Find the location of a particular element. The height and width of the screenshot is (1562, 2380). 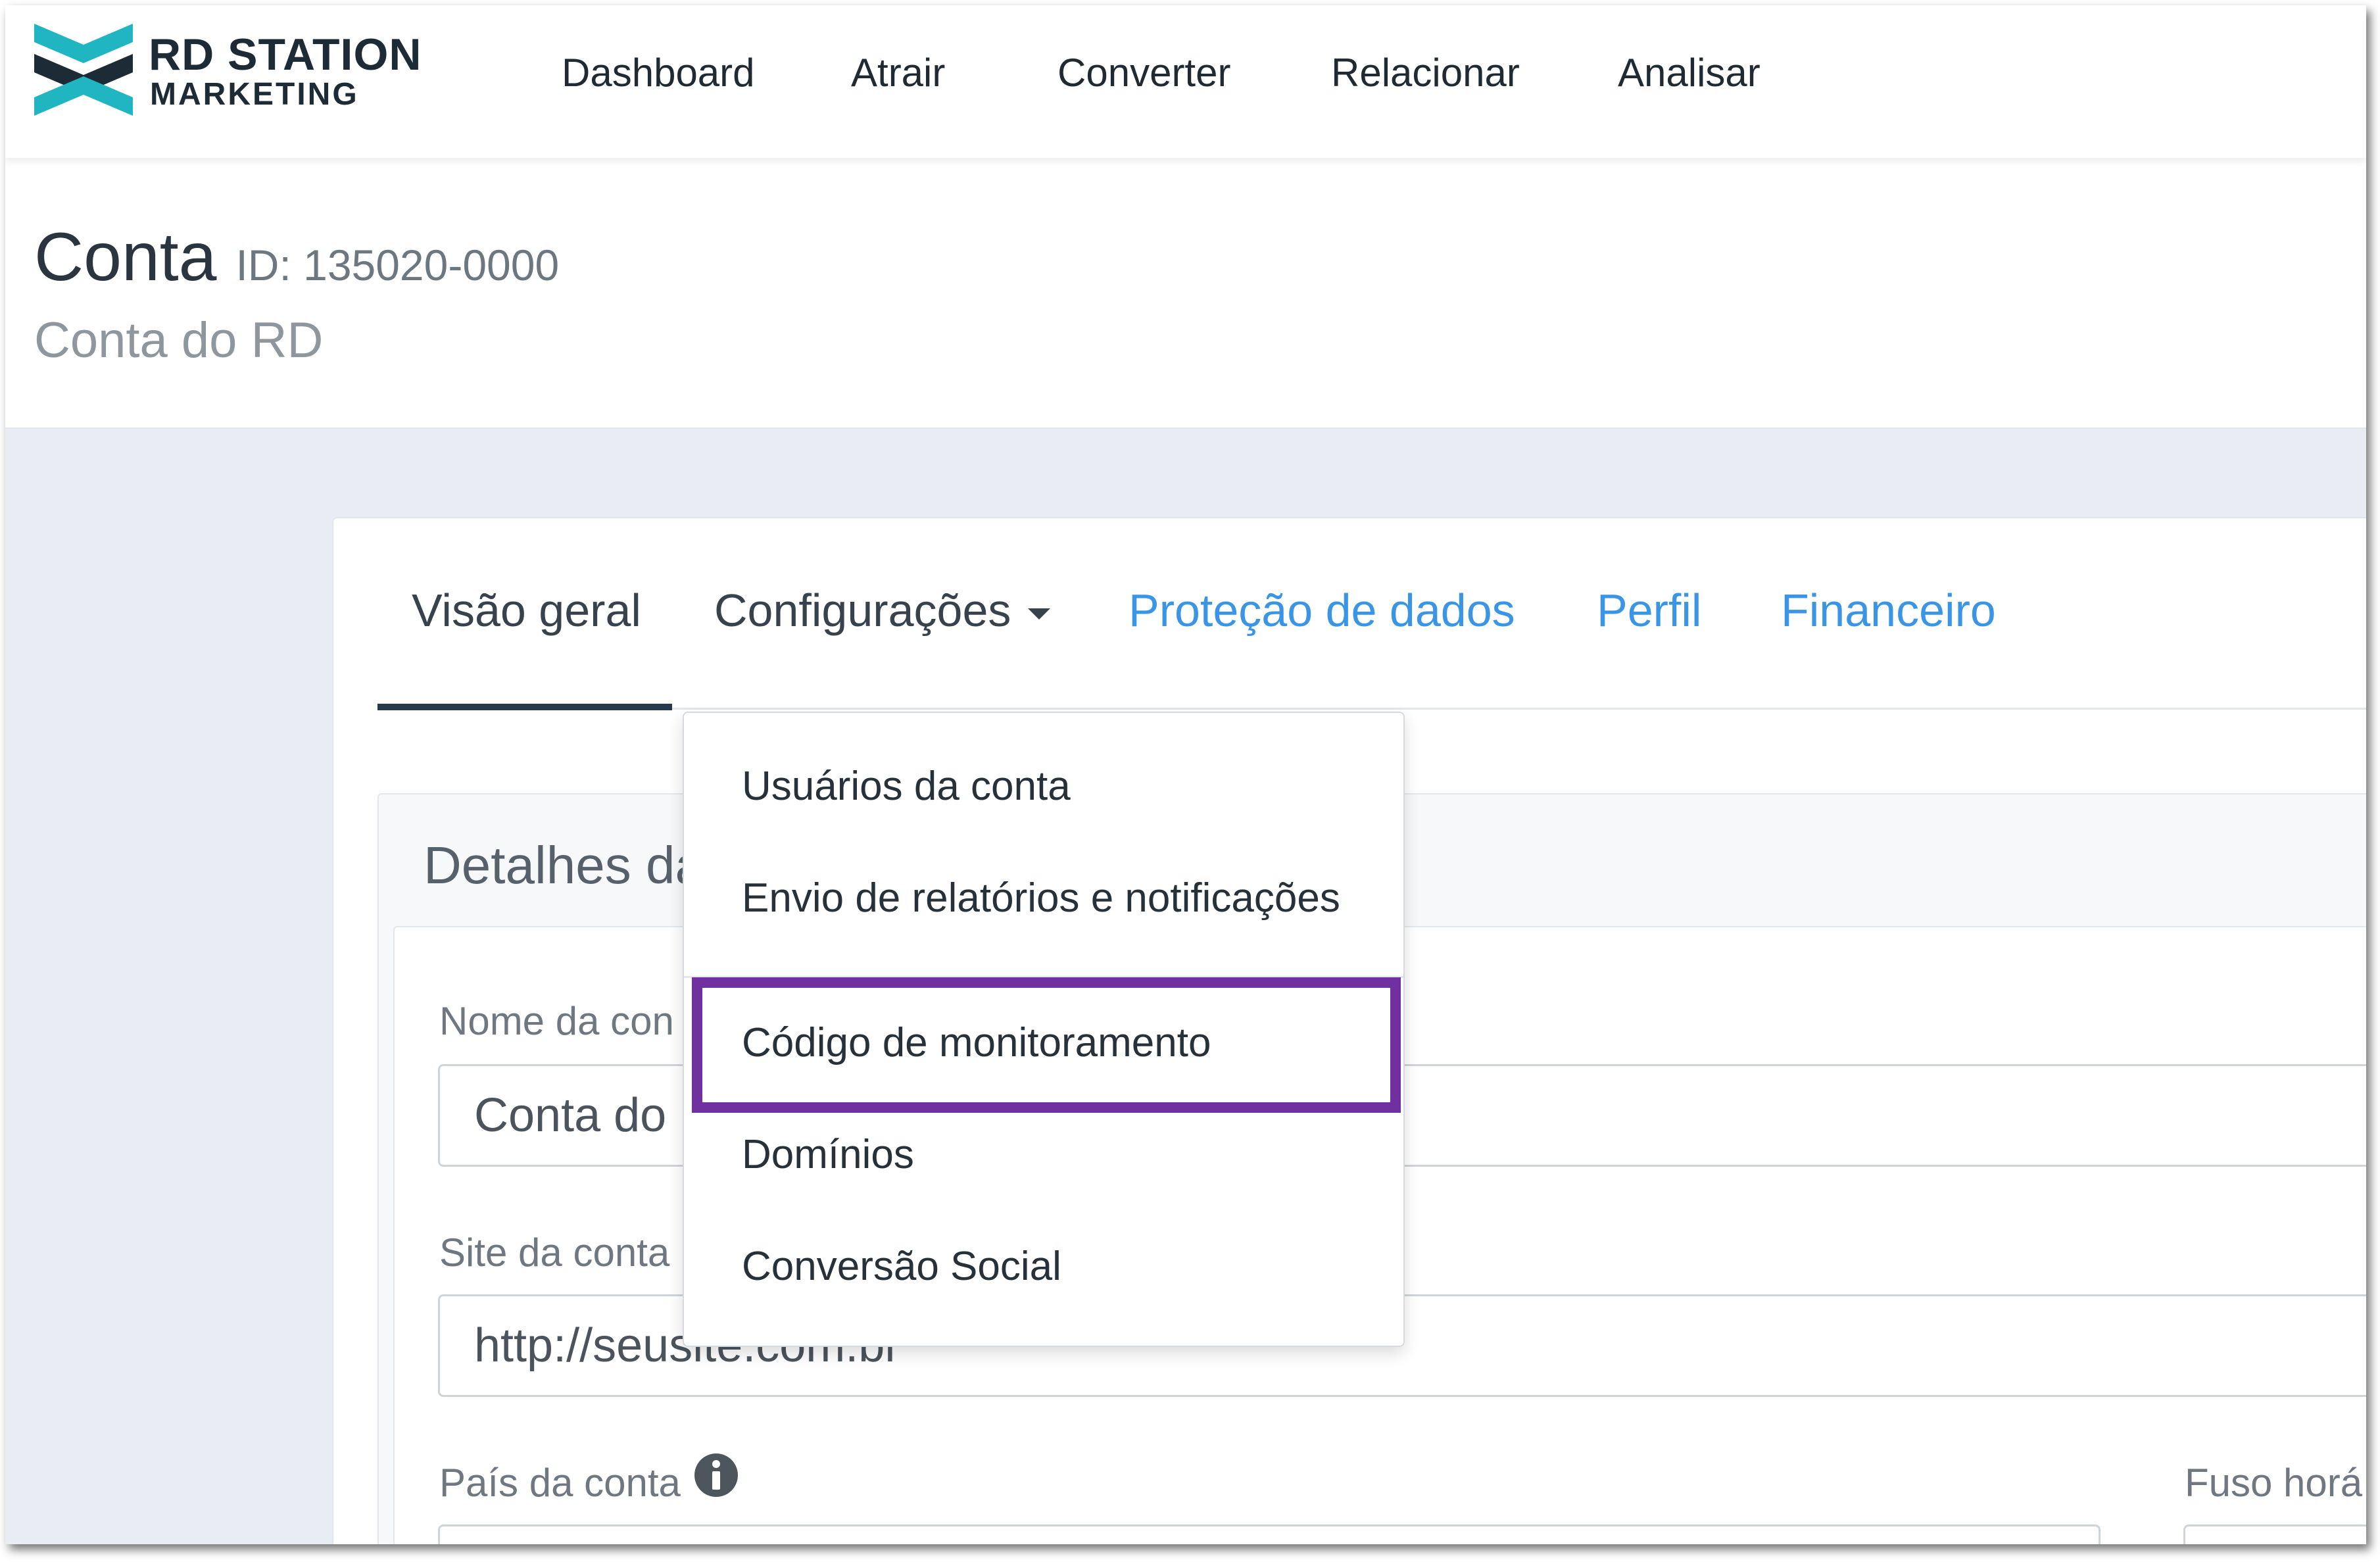

rd-station-logo-icon is located at coordinates (83, 70).